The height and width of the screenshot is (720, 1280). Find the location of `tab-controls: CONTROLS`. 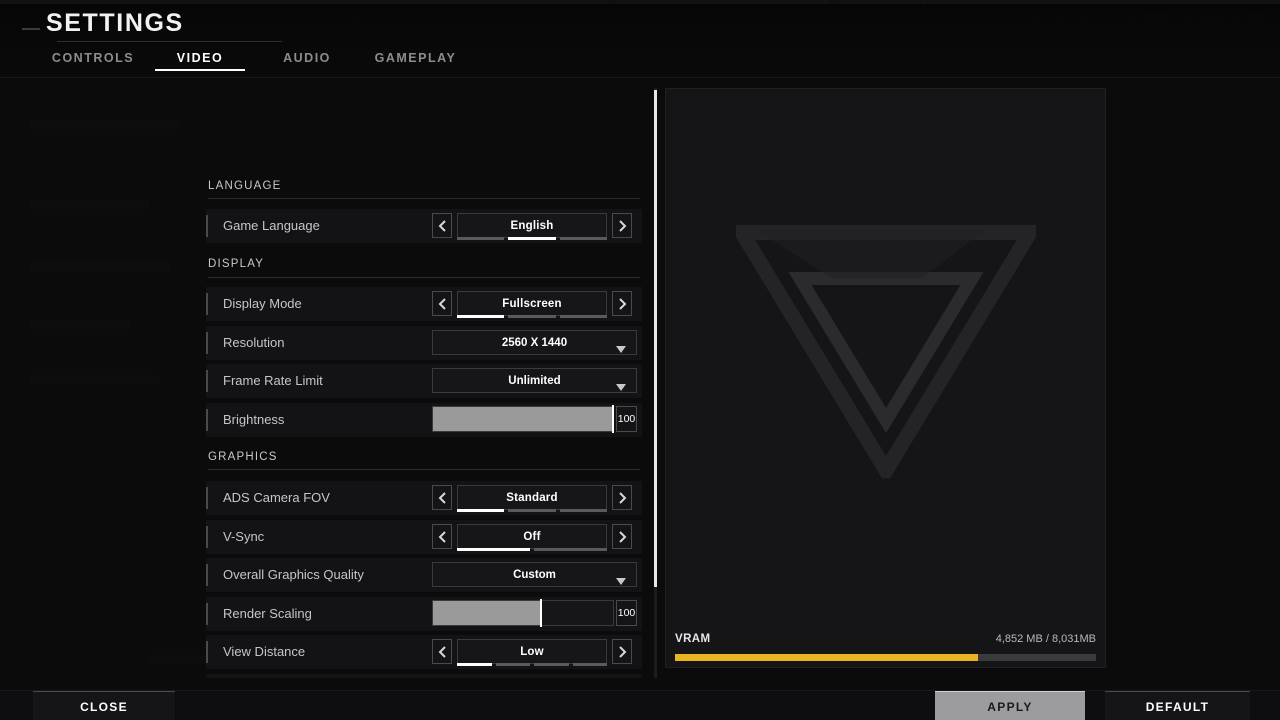

tab-controls: CONTROLS is located at coordinates (93, 58).